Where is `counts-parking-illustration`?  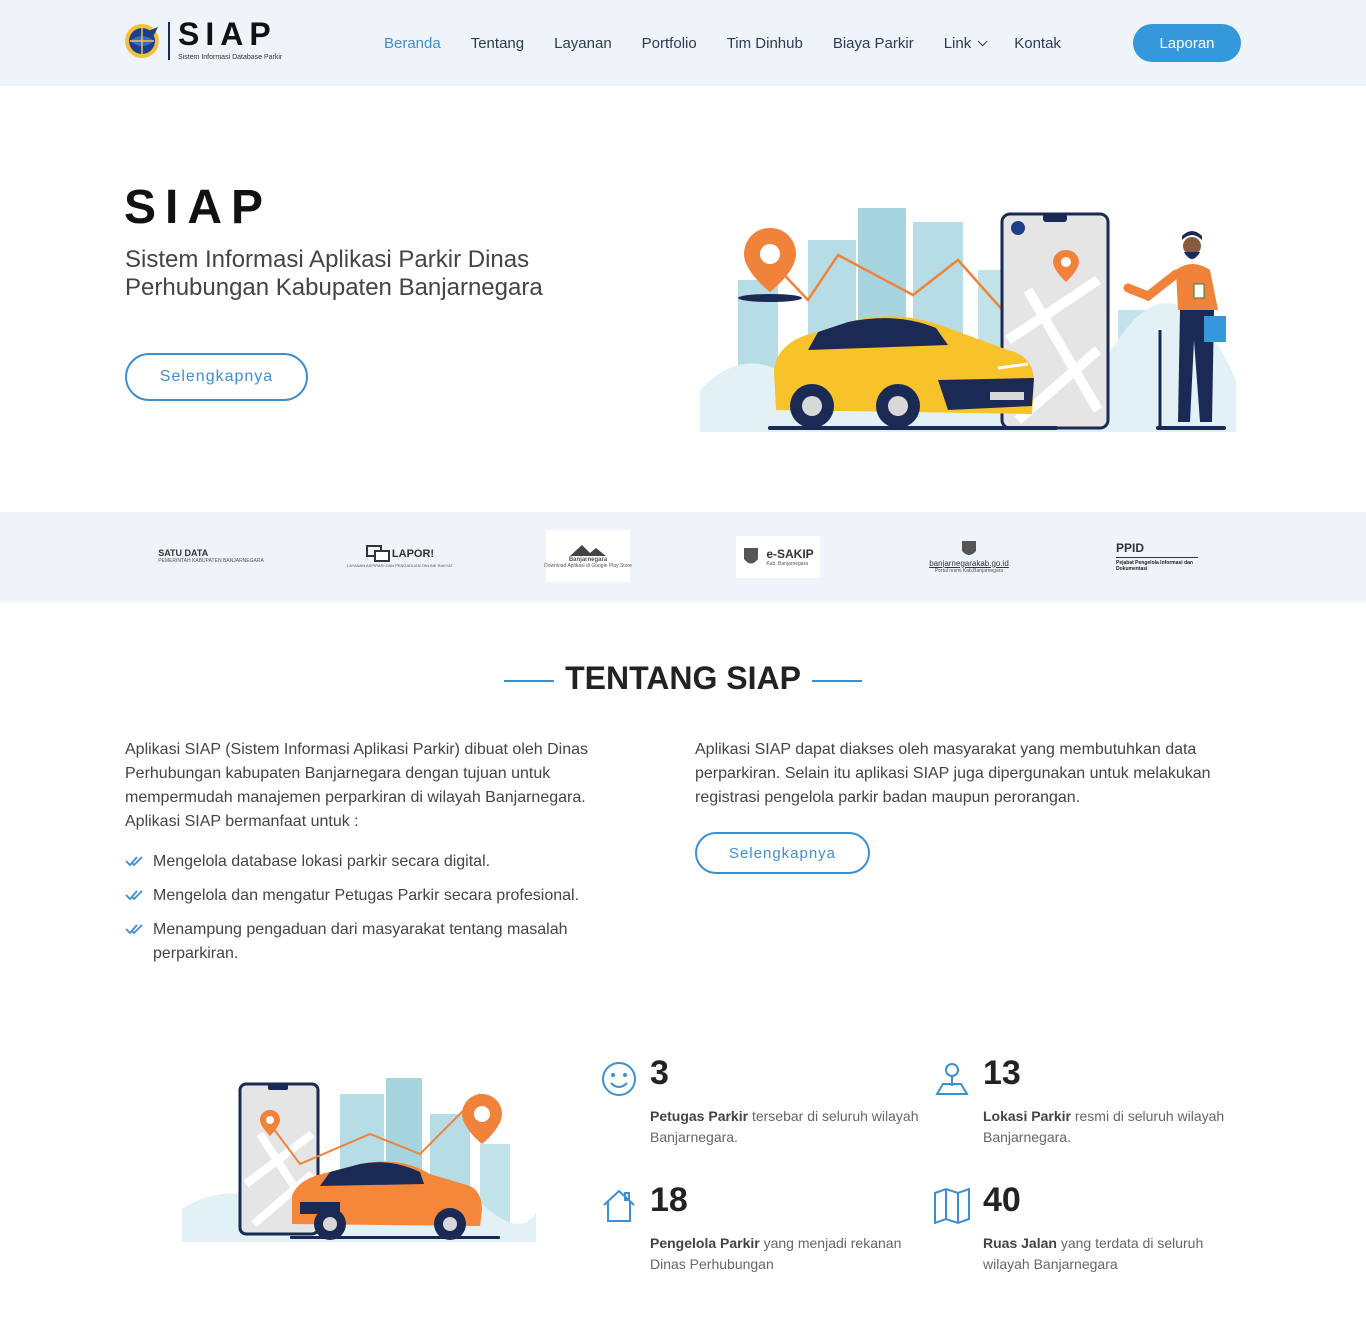
counts-parking-illustration is located at coordinates (359, 1160).